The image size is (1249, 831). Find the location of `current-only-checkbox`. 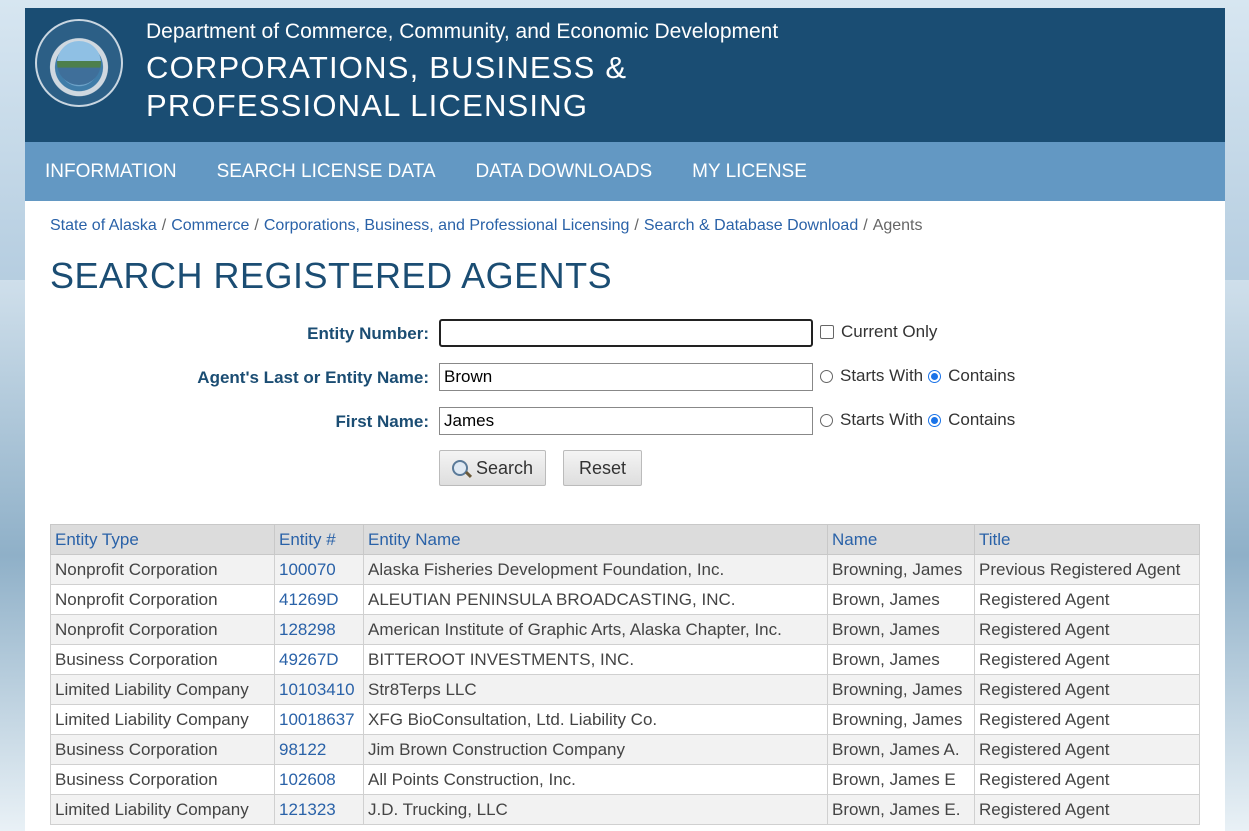

current-only-checkbox is located at coordinates (827, 332).